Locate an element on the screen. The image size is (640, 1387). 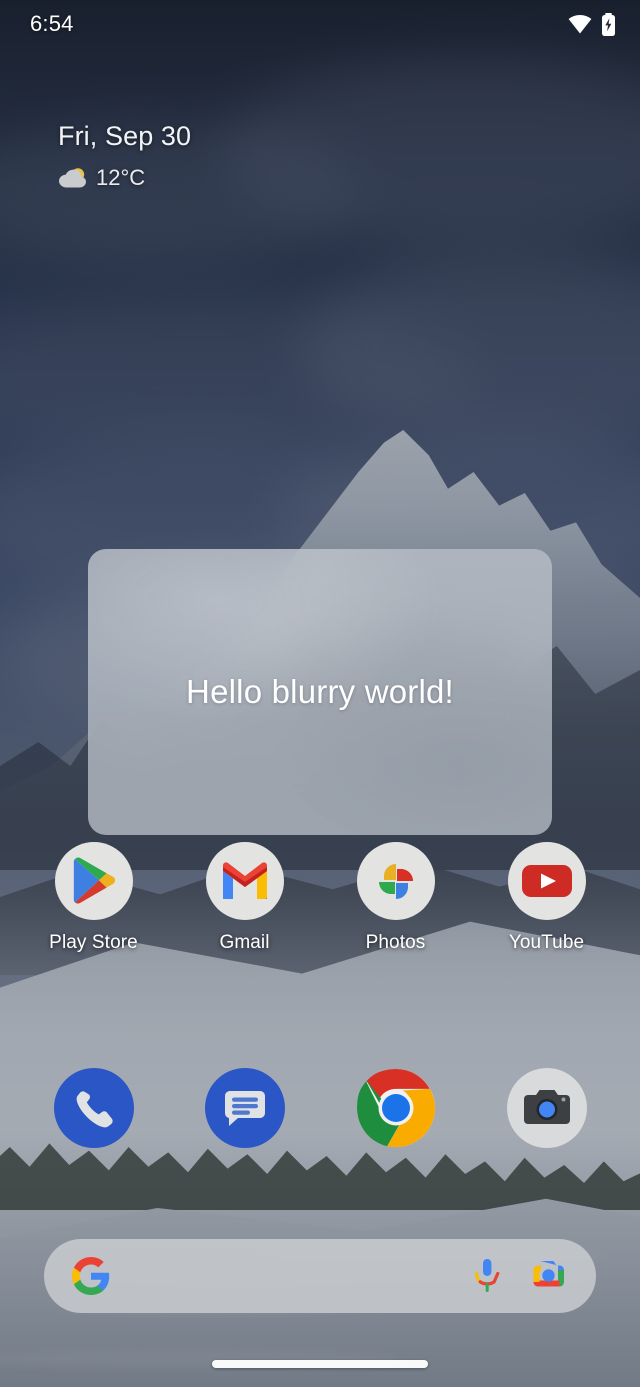
blur-overlay-card: Hello blurry world! is located at coordinates (320, 692).